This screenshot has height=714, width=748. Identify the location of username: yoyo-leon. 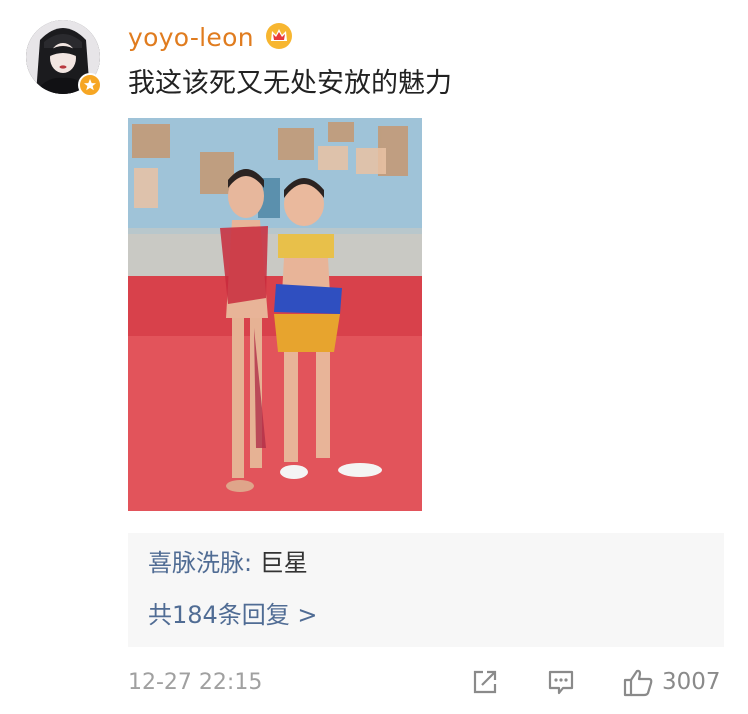
(191, 38).